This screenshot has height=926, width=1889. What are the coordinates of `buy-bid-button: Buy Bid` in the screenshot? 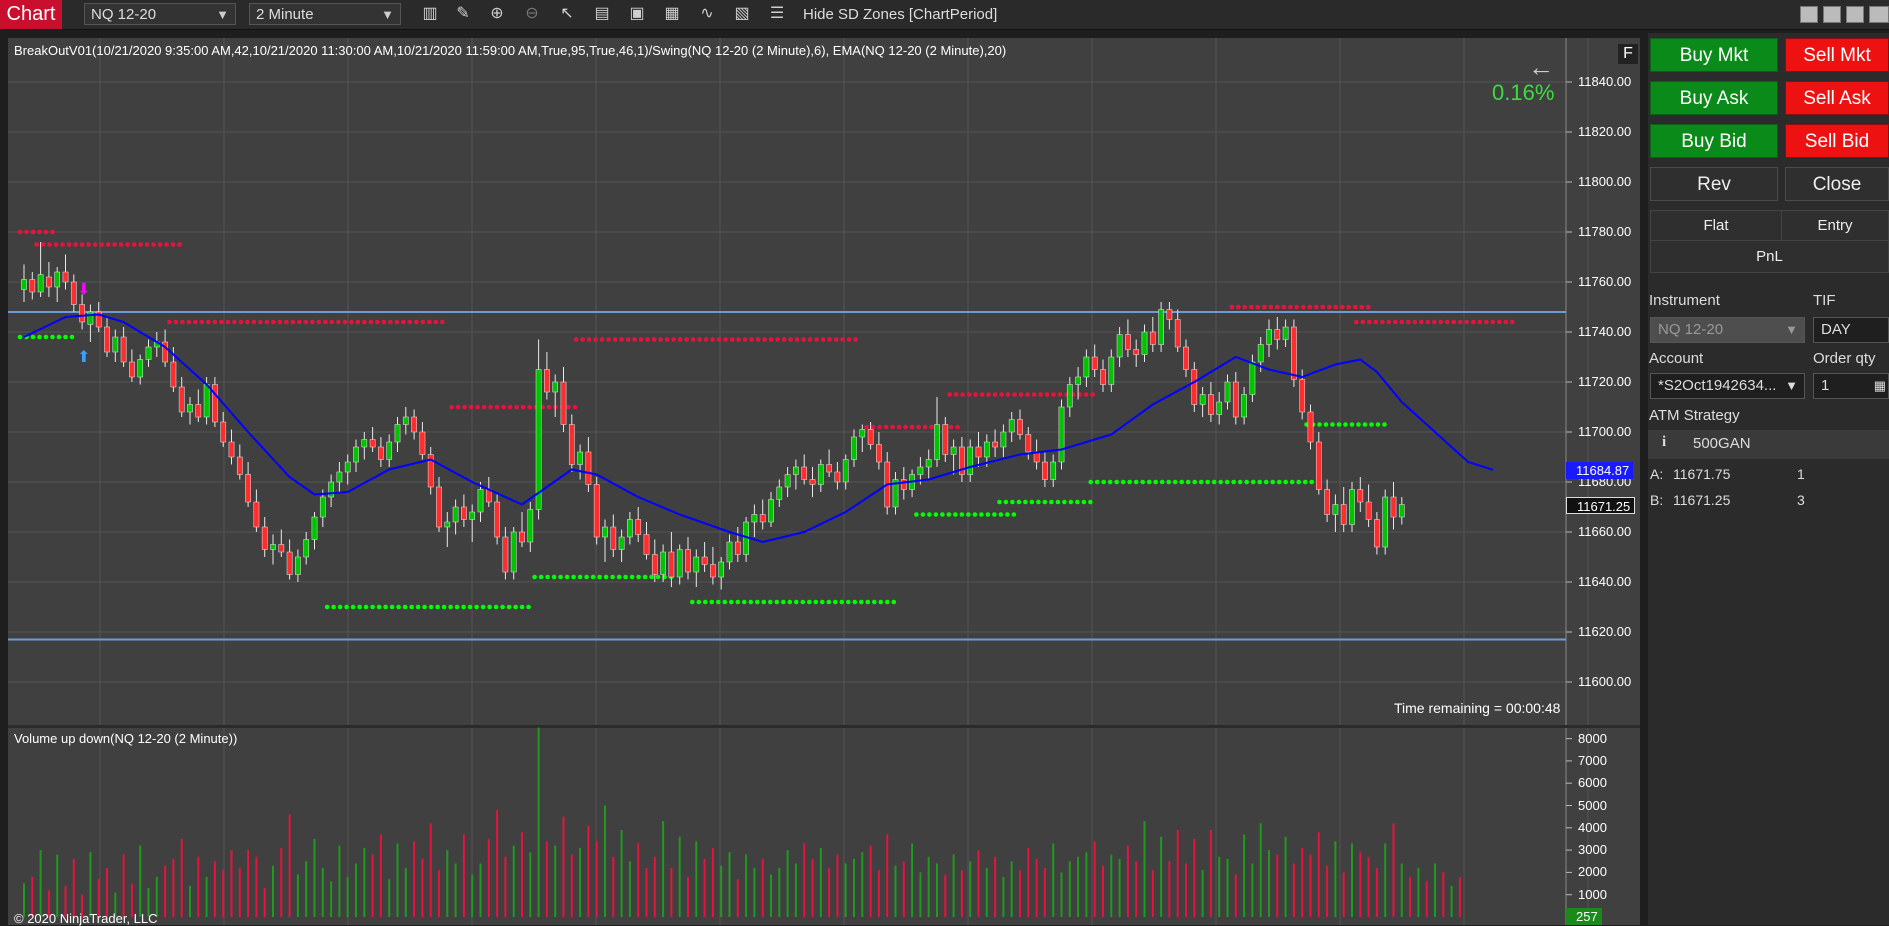 It's located at (1714, 141).